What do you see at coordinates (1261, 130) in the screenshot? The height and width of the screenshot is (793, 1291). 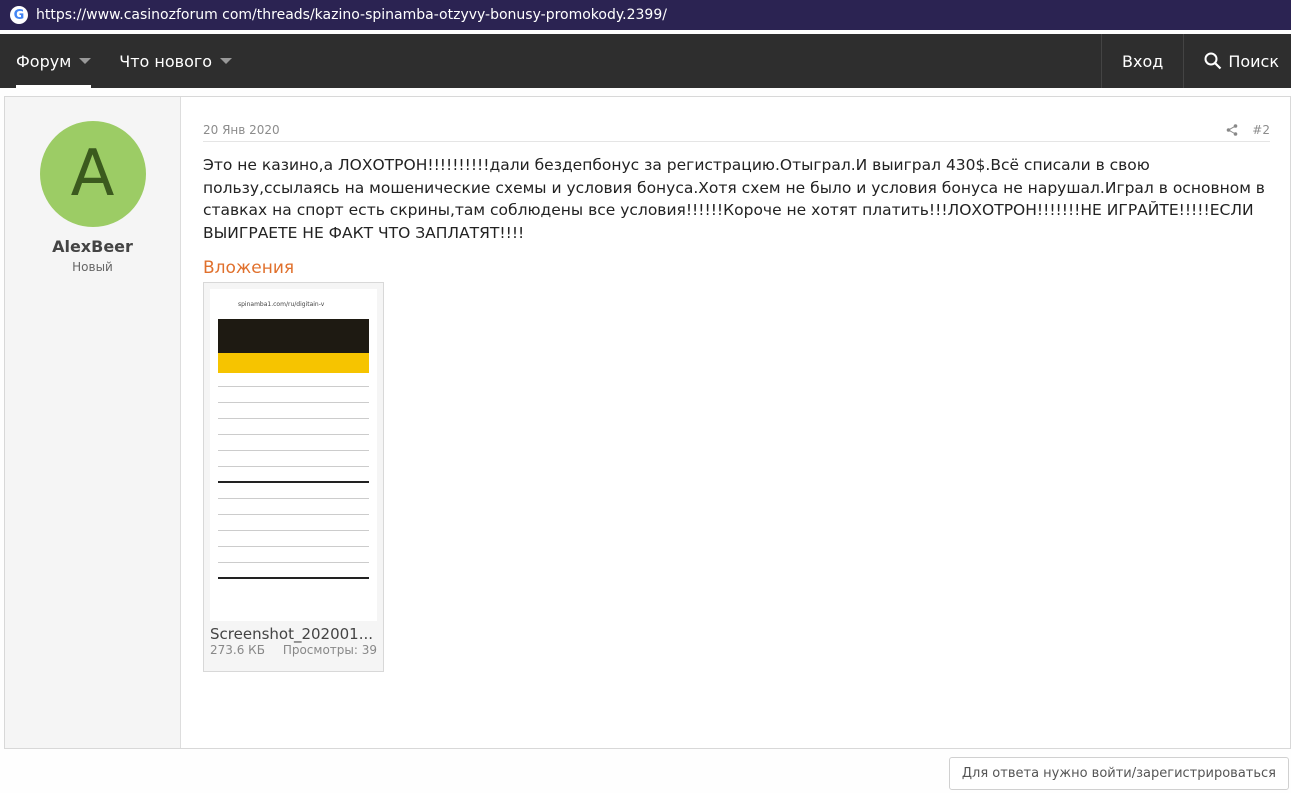 I see `post-number: #2` at bounding box center [1261, 130].